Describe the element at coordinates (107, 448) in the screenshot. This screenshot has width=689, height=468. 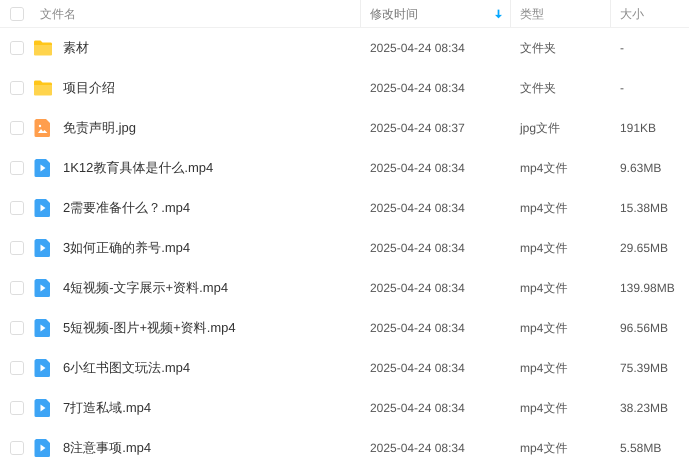
I see `file-name: 8注意事项.mp4` at that location.